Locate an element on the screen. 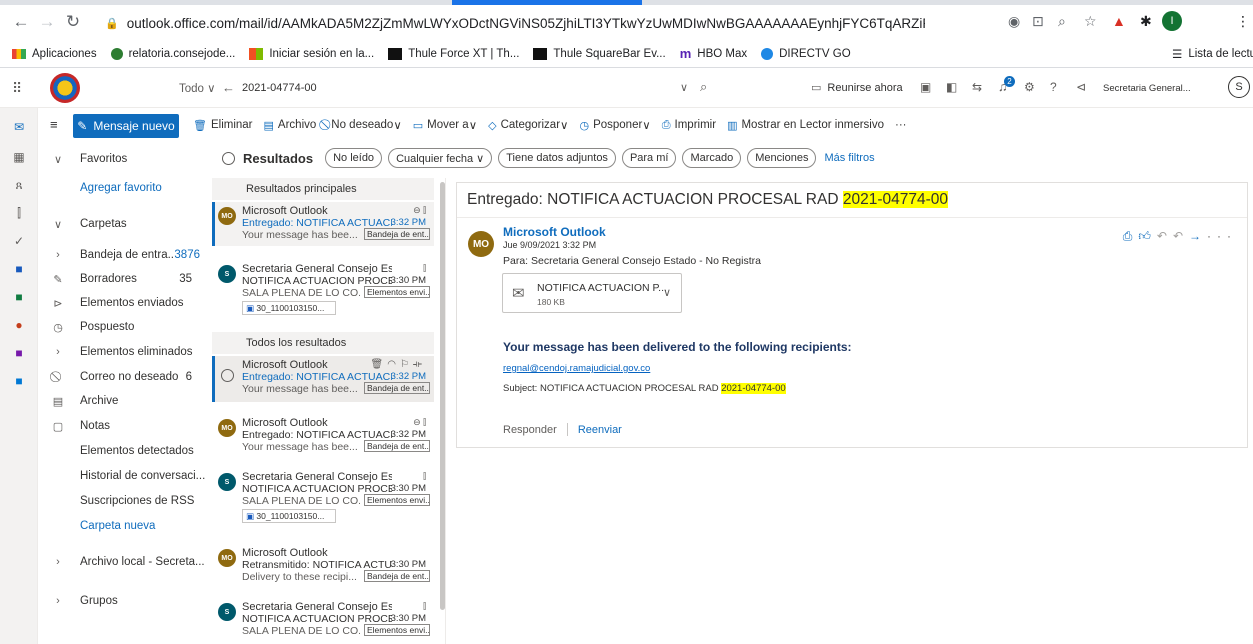 The image size is (1253, 644). people-icon: ጸ is located at coordinates (19, 186).